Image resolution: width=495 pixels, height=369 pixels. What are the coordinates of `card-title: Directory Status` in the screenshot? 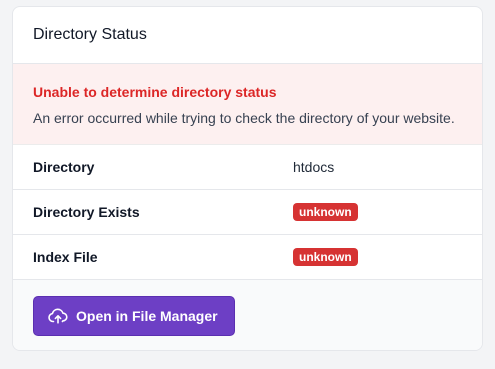 It's located at (90, 34).